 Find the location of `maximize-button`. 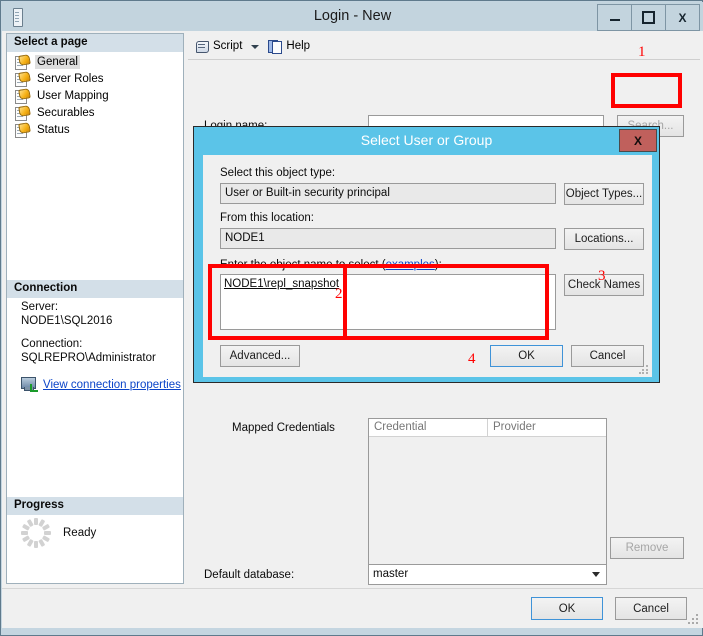

maximize-button is located at coordinates (648, 17).